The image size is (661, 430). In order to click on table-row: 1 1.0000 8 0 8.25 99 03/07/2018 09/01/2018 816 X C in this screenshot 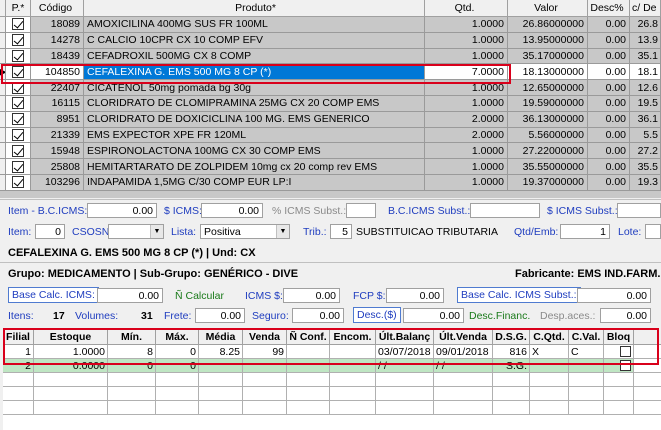, I will do `click(332, 352)`.